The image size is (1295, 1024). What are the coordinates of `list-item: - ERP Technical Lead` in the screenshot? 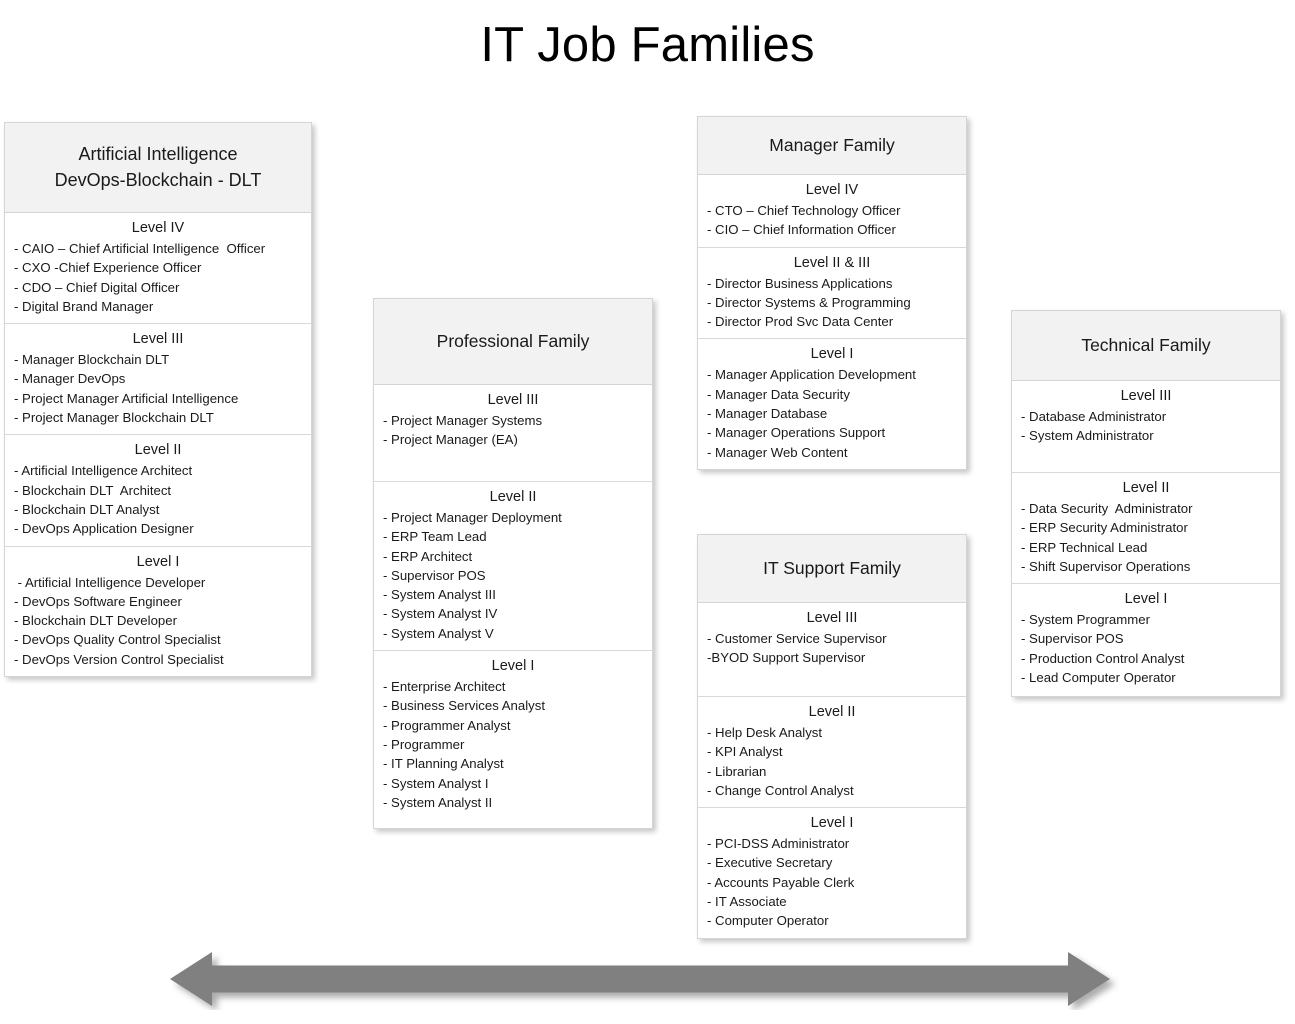 It's located at (1084, 547).